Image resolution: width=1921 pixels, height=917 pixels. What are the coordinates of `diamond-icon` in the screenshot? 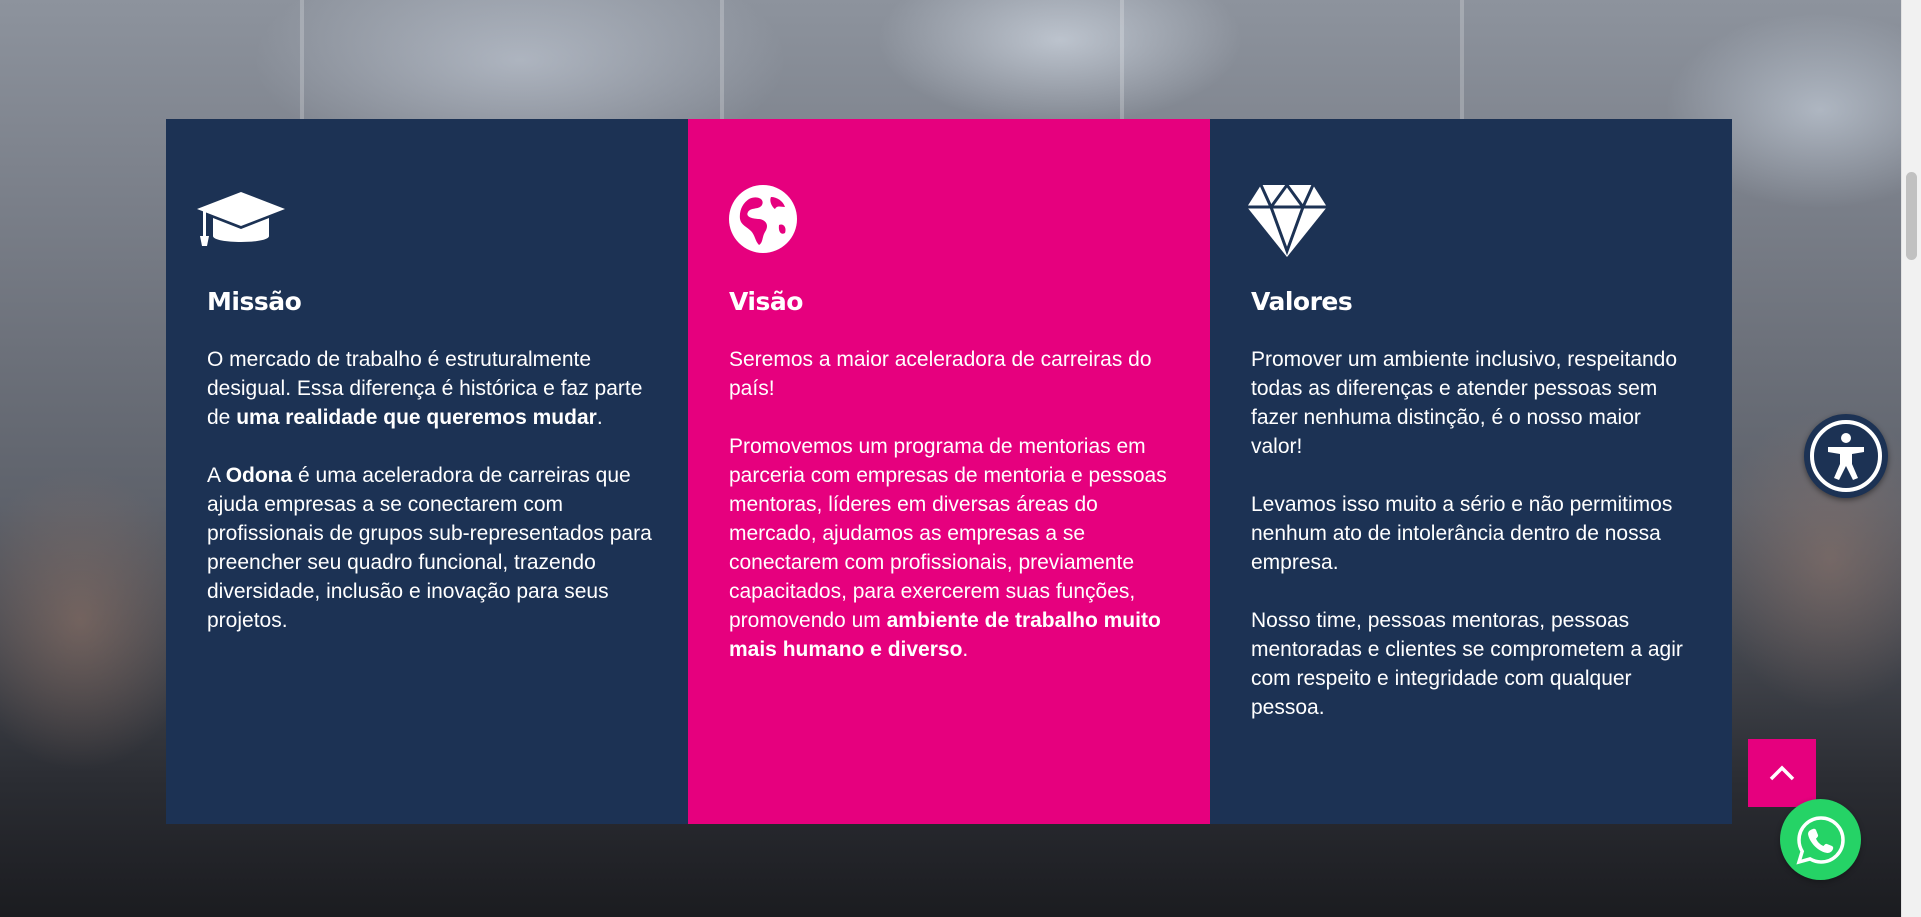 It's located at (1287, 222).